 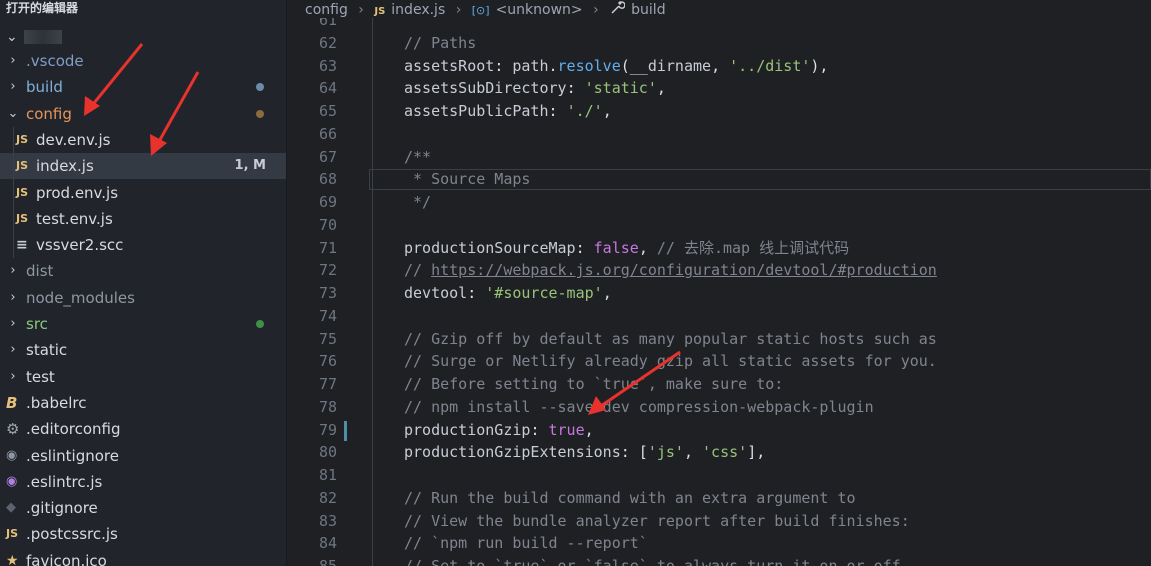 I want to click on tree-item-dev-env-js: JS dev.env.js, so click(x=143, y=140).